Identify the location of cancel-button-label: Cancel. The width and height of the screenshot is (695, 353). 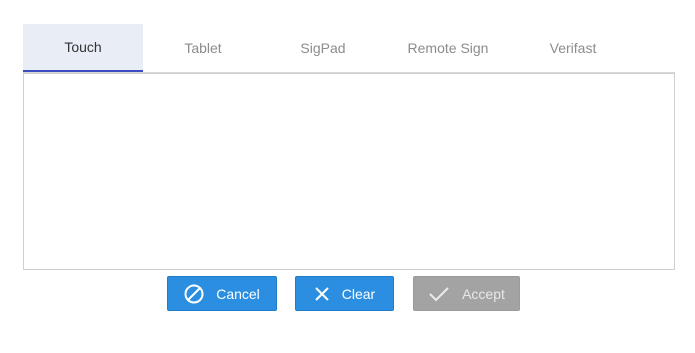
(238, 293).